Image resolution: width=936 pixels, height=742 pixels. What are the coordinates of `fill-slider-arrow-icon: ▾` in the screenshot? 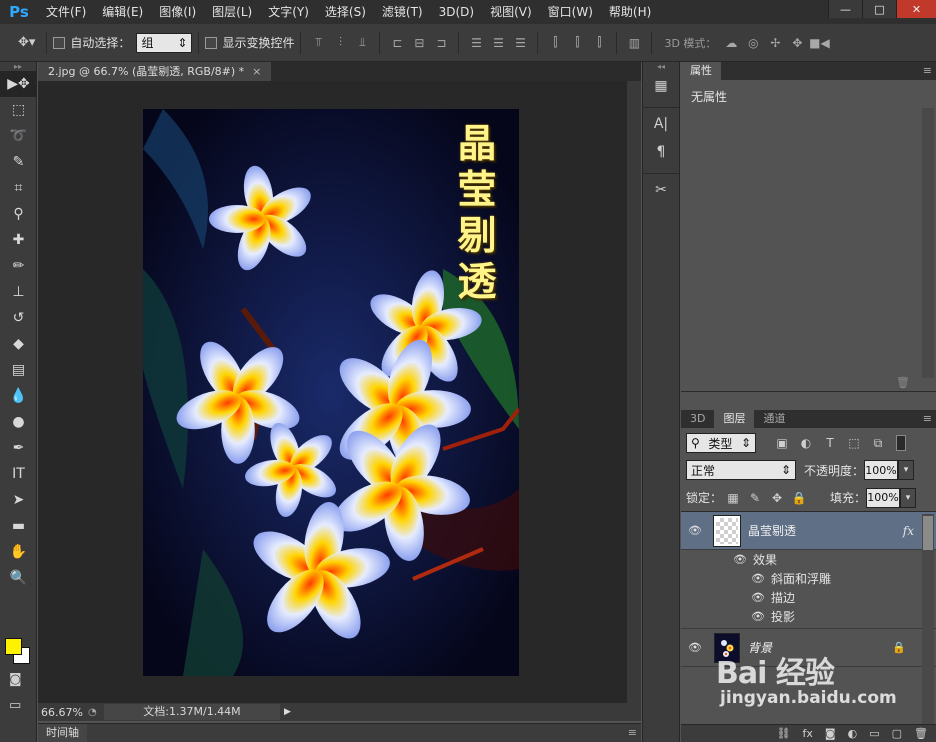 It's located at (908, 497).